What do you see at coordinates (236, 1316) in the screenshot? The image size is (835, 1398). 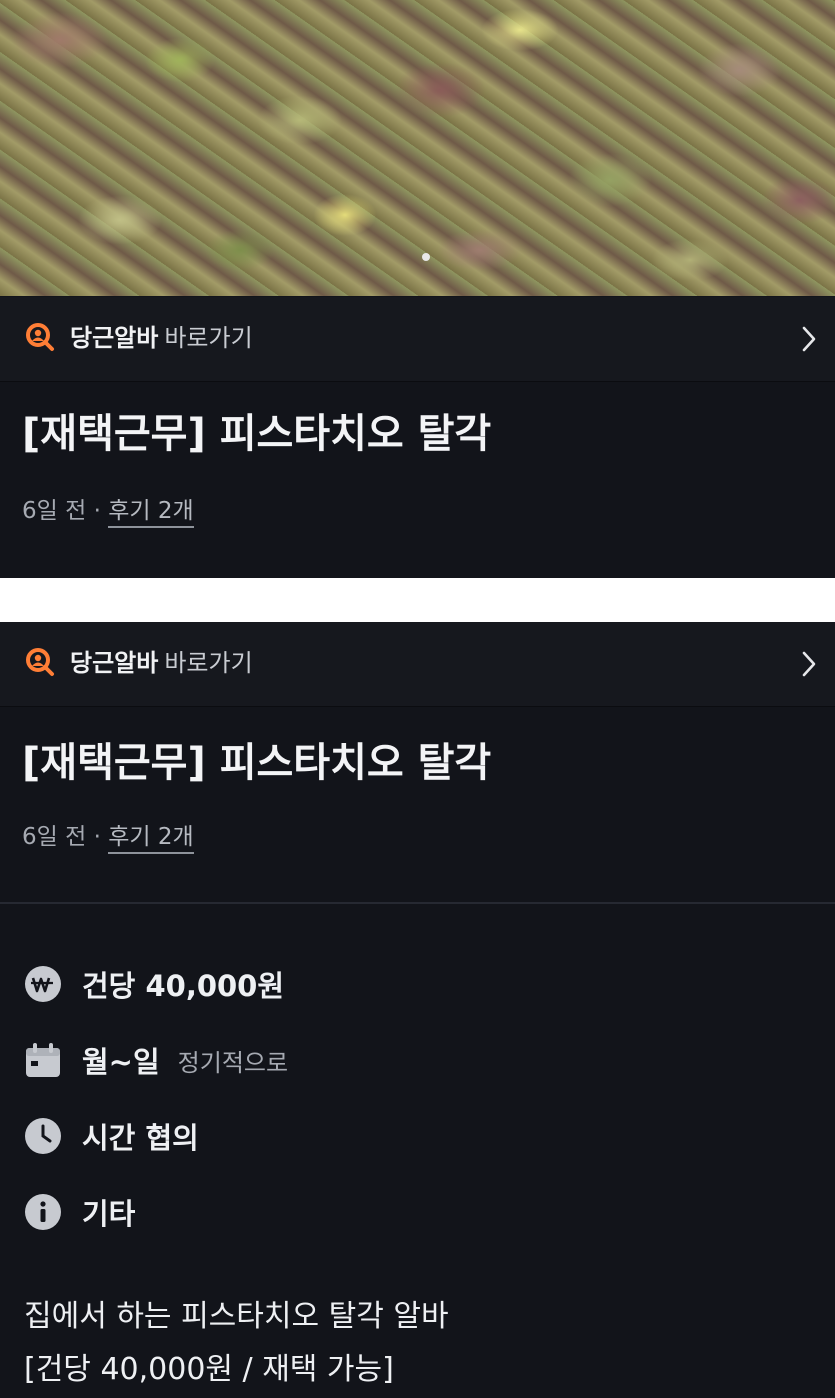 I see `description-line-1: 집에서 하는 피스타치오 탈각 알바` at bounding box center [236, 1316].